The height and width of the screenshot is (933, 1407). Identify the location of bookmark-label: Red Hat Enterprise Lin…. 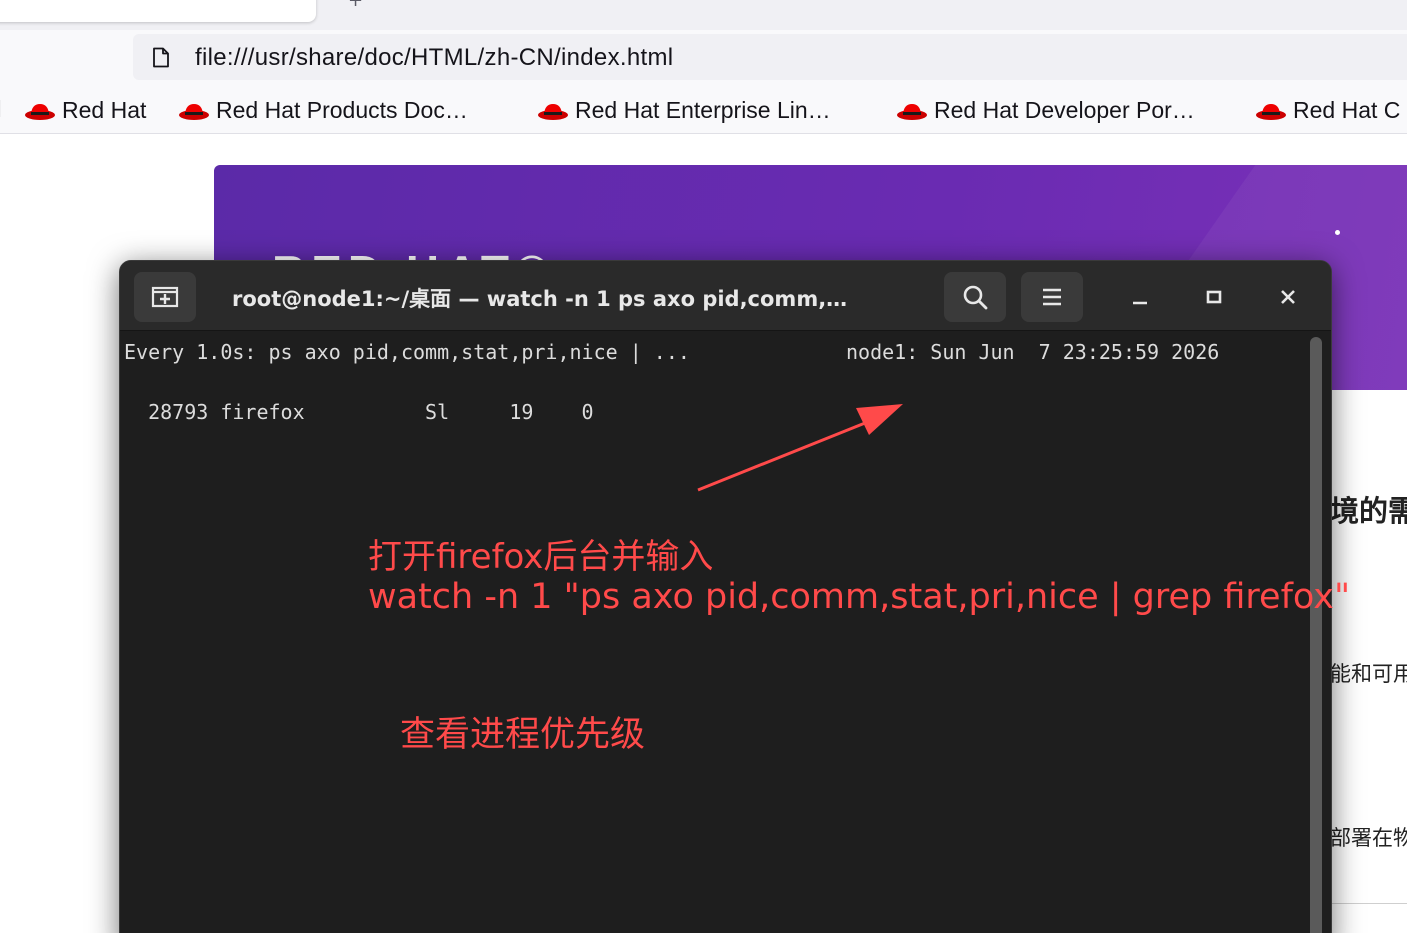
(703, 110).